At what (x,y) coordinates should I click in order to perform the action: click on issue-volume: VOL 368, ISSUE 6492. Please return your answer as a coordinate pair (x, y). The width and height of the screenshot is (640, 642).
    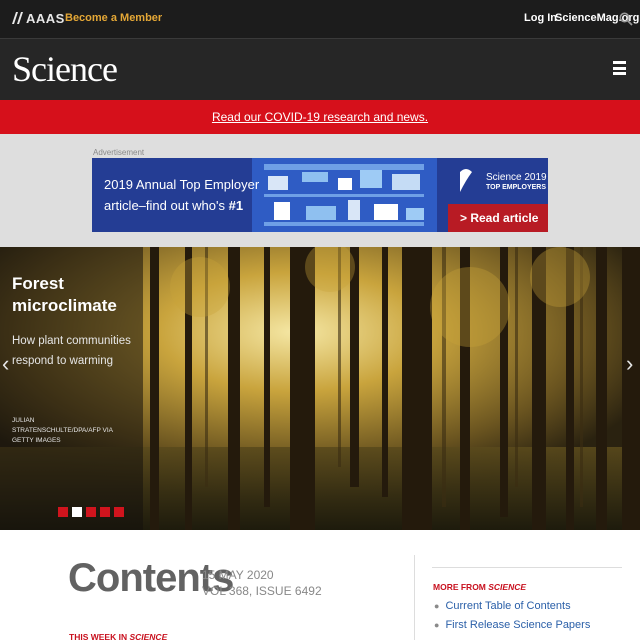
    Looking at the image, I should click on (262, 591).